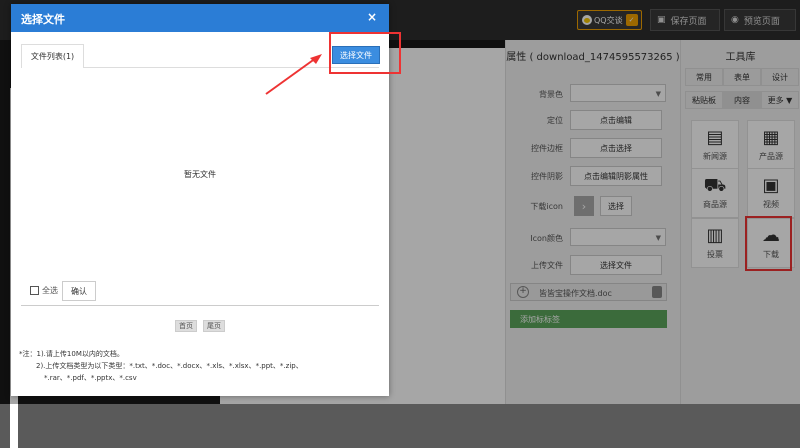 This screenshot has width=800, height=448. Describe the element at coordinates (34, 290) in the screenshot. I see `checkbox-icon` at that location.